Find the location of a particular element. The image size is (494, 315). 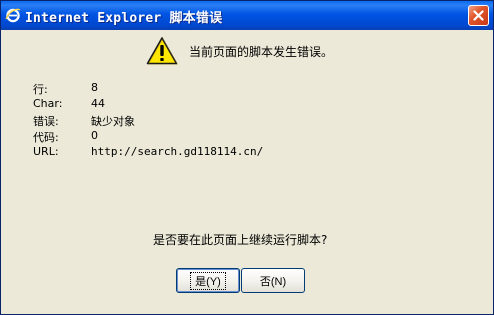

url-value: http://search.gd118114.cn/ is located at coordinates (177, 151).